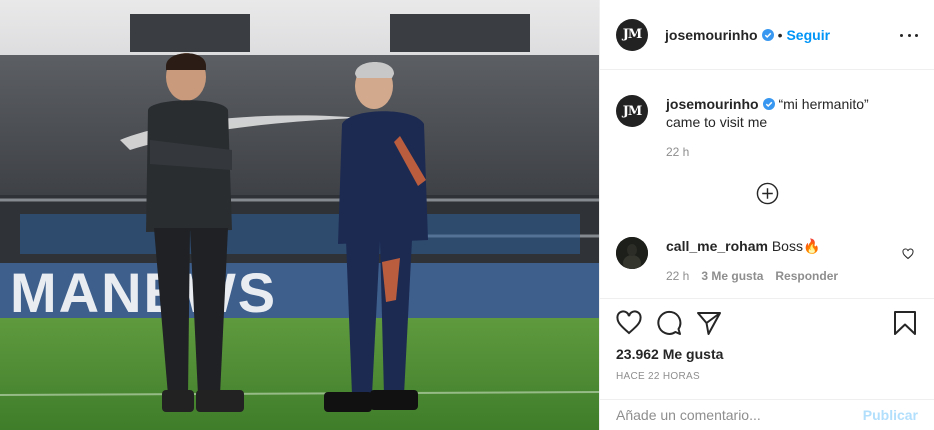 Image resolution: width=934 pixels, height=430 pixels. I want to click on comment-meta: 22 h 3 Me gusta Responder, so click(752, 276).